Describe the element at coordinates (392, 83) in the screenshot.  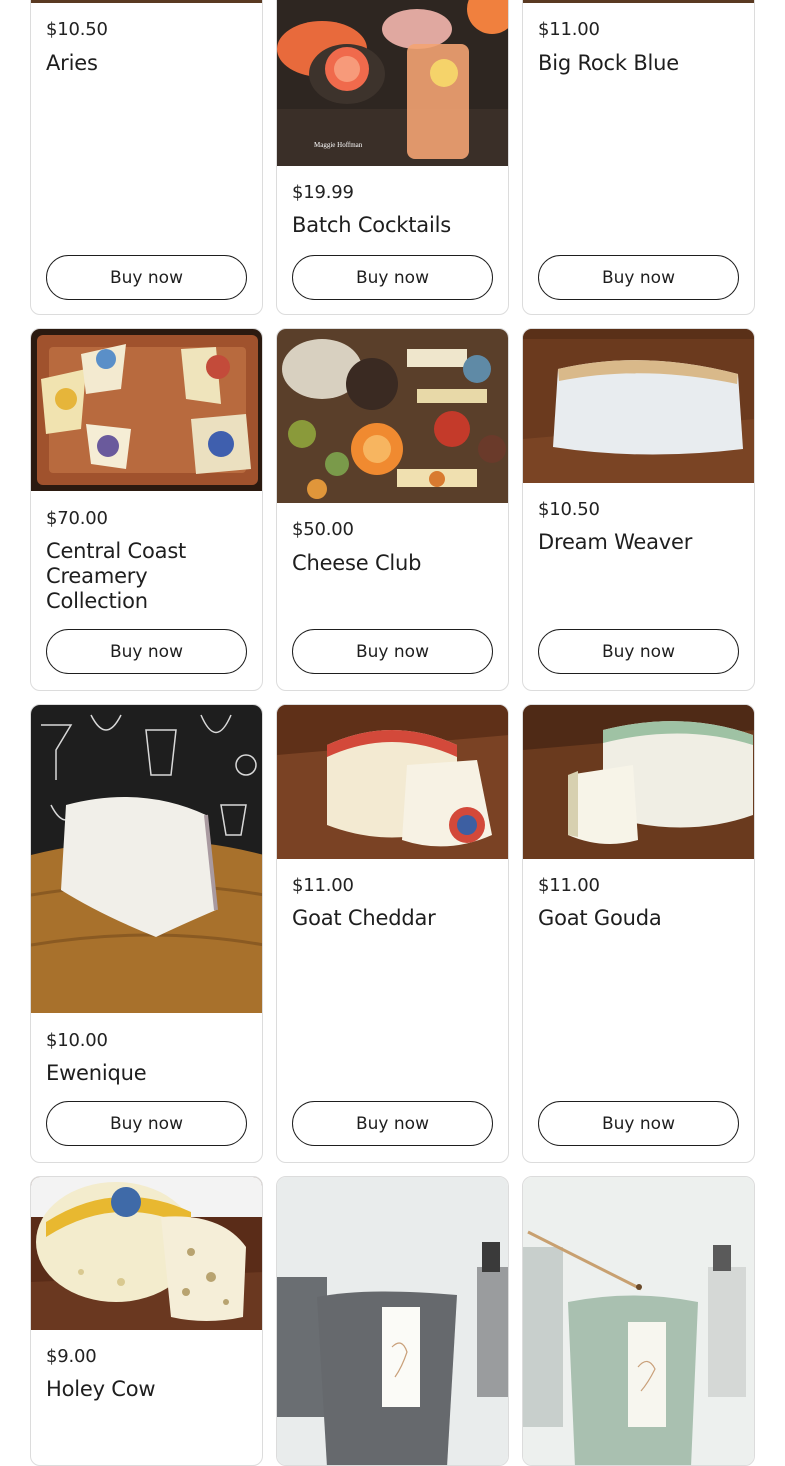
I see `product-image: Maggie Hoffman` at that location.